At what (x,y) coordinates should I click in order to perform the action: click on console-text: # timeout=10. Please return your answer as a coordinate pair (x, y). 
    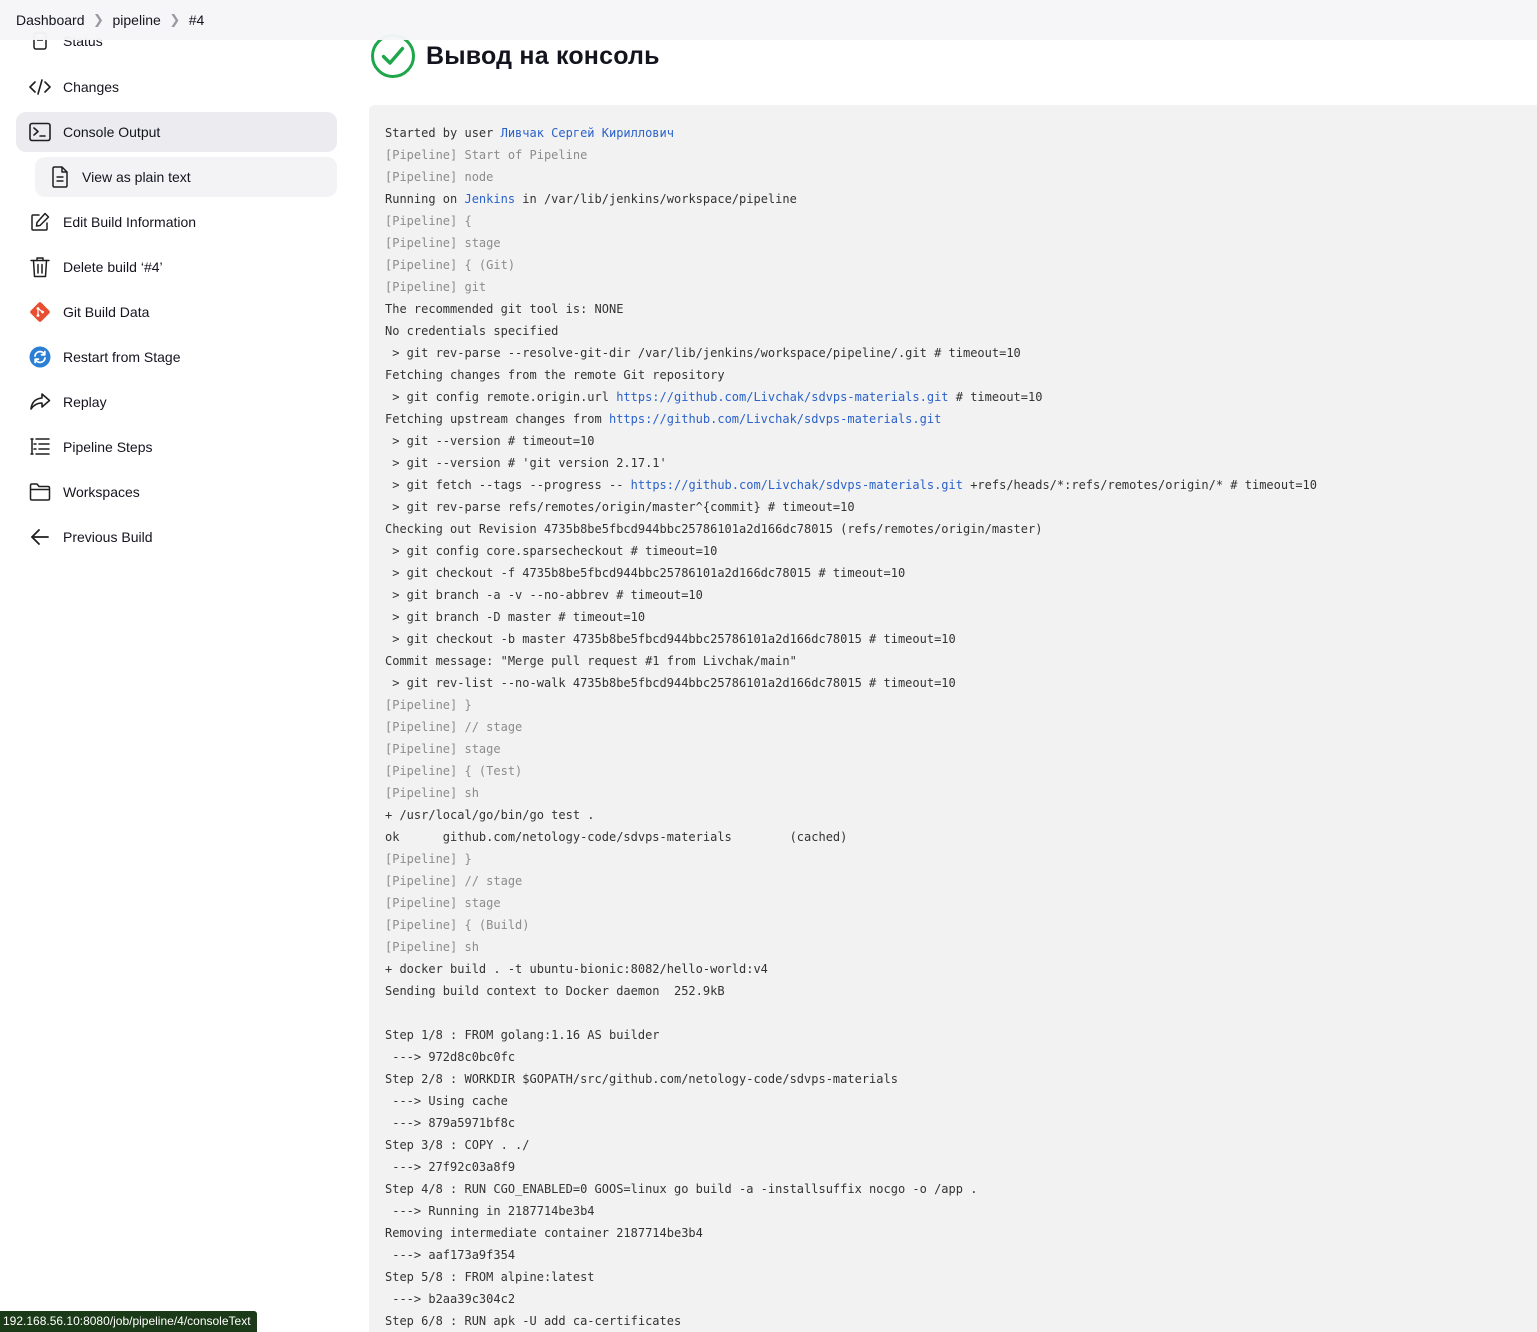
    Looking at the image, I should click on (995, 397).